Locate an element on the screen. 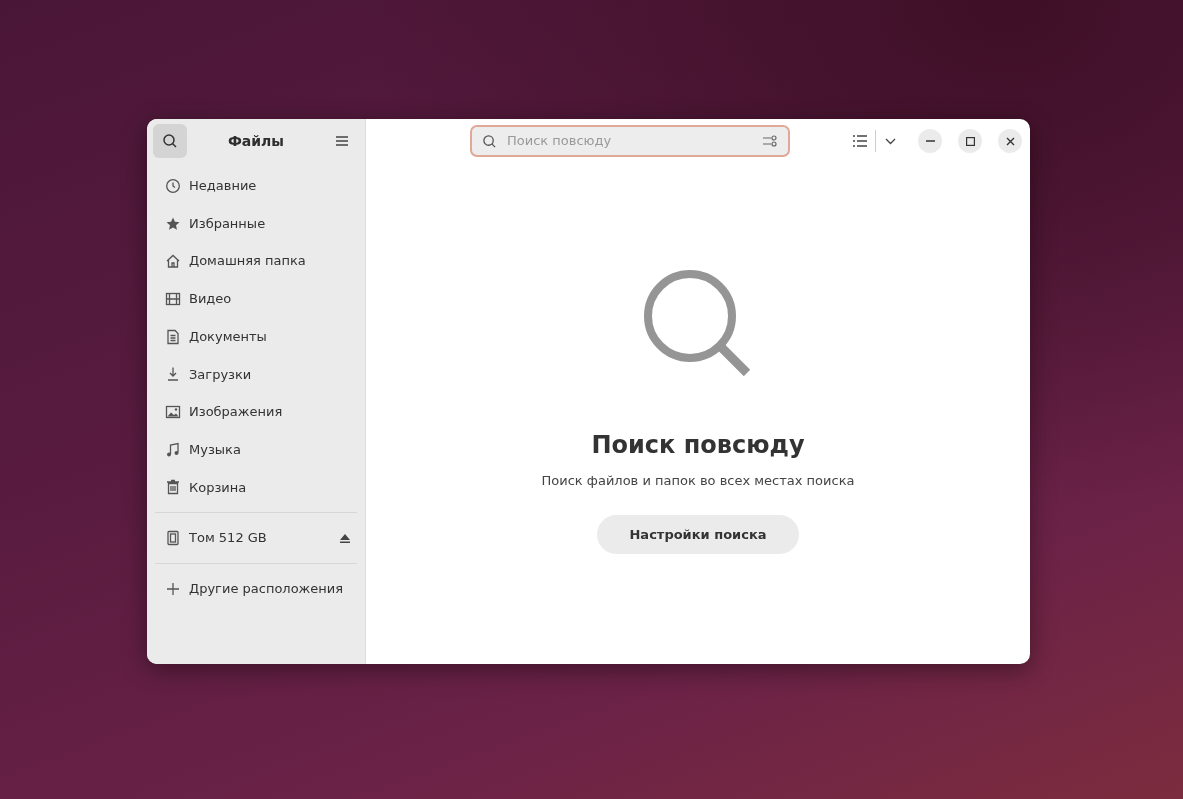  sidebar-item: Документы is located at coordinates (256, 336).